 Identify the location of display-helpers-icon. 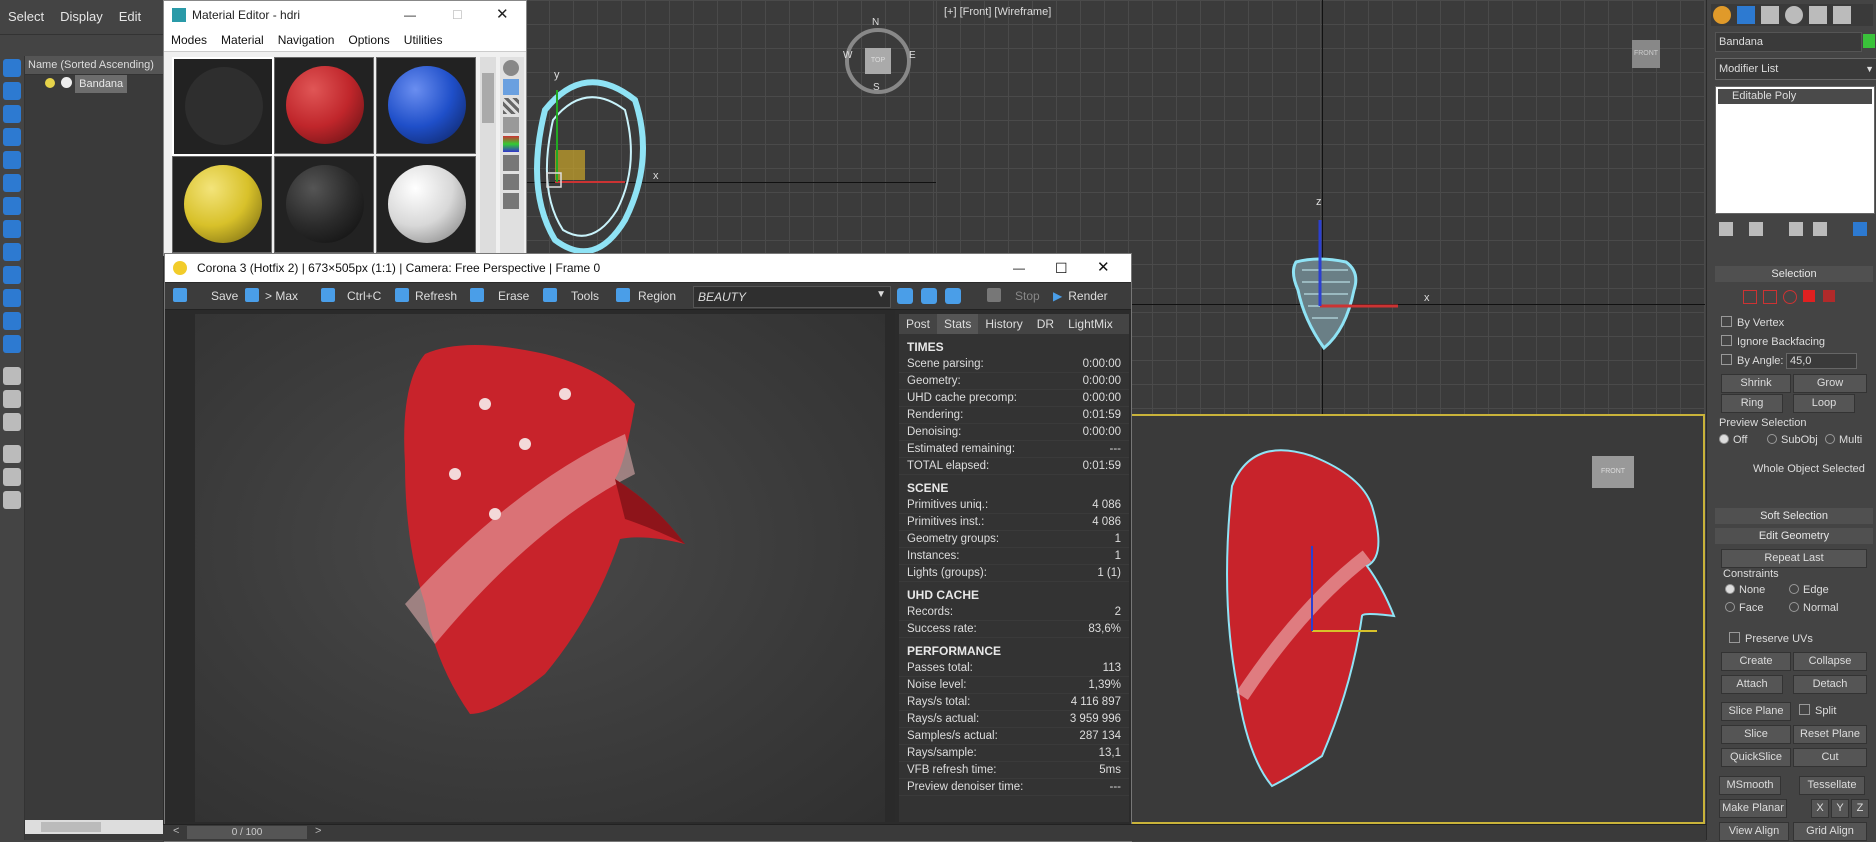
(12, 183).